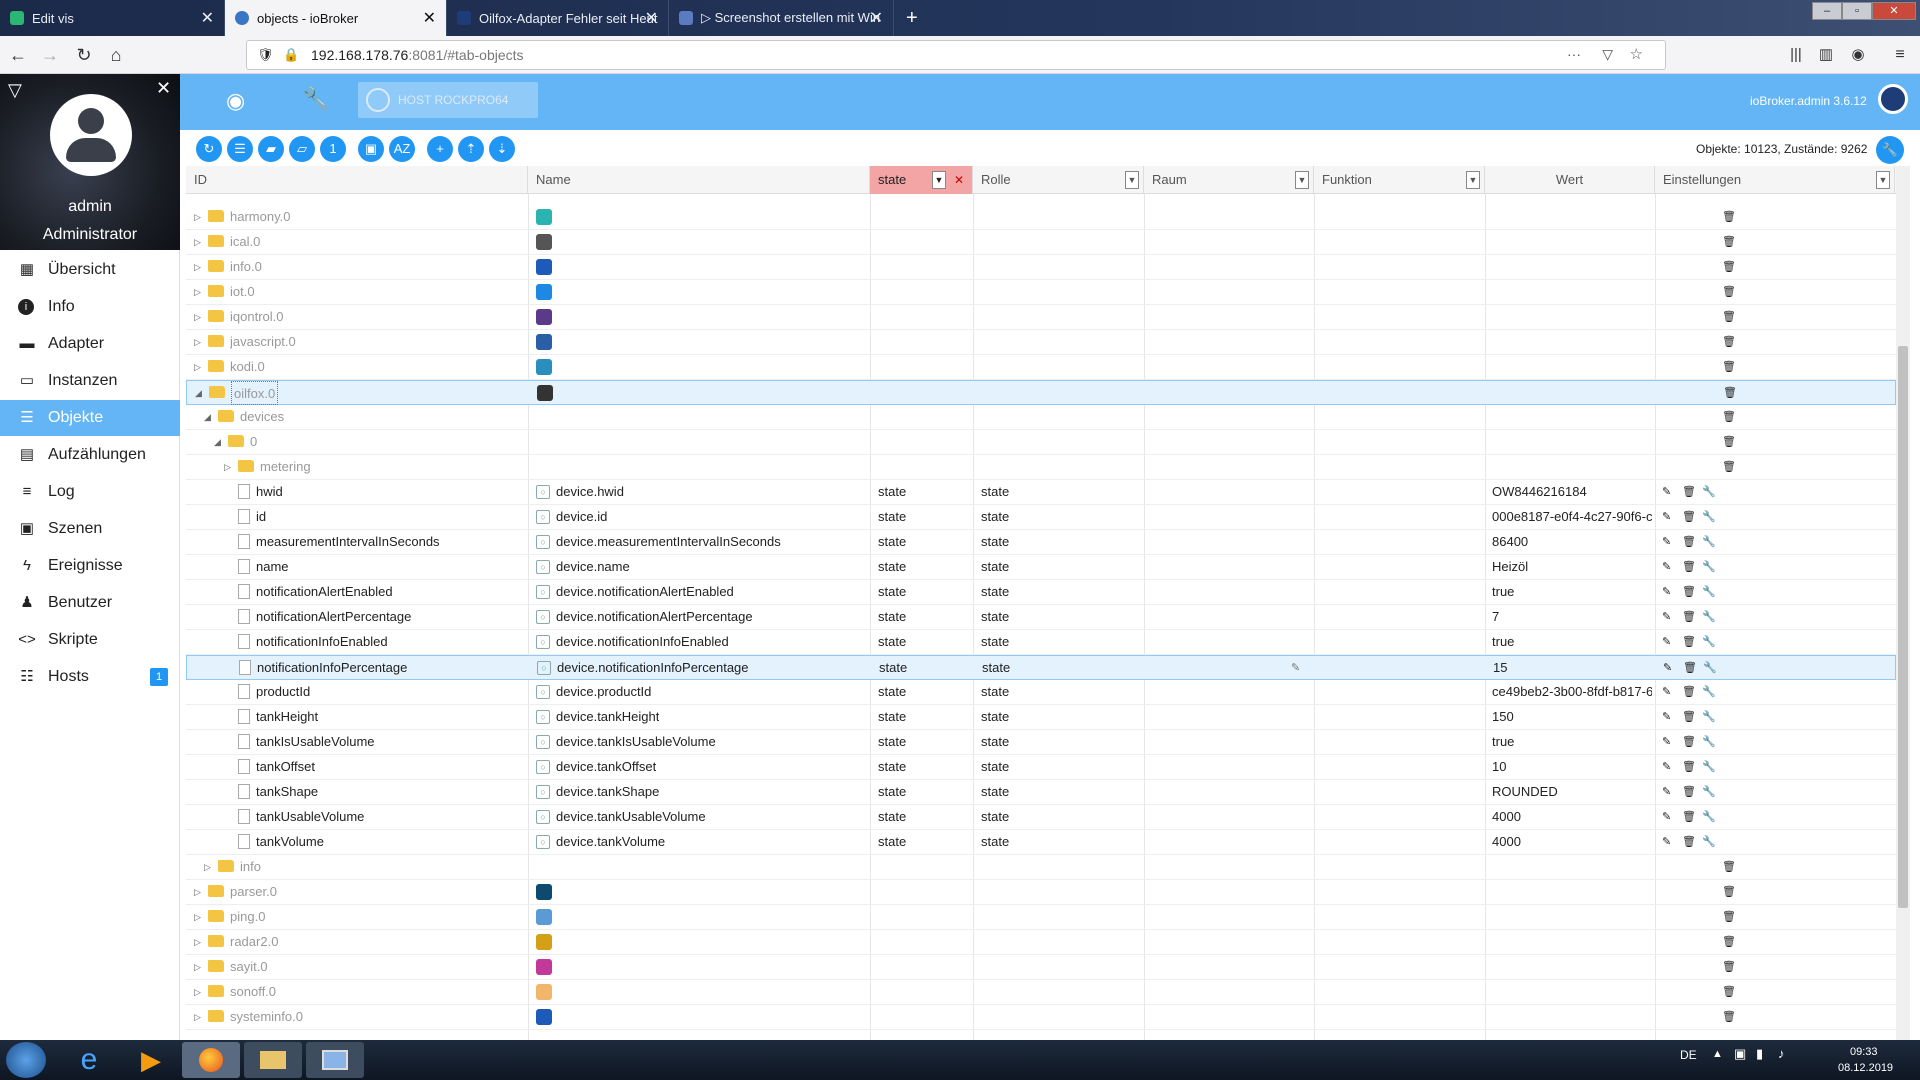 The width and height of the screenshot is (1920, 1080). Describe the element at coordinates (335, 1060) in the screenshot. I see `snipping-tool-icon` at that location.